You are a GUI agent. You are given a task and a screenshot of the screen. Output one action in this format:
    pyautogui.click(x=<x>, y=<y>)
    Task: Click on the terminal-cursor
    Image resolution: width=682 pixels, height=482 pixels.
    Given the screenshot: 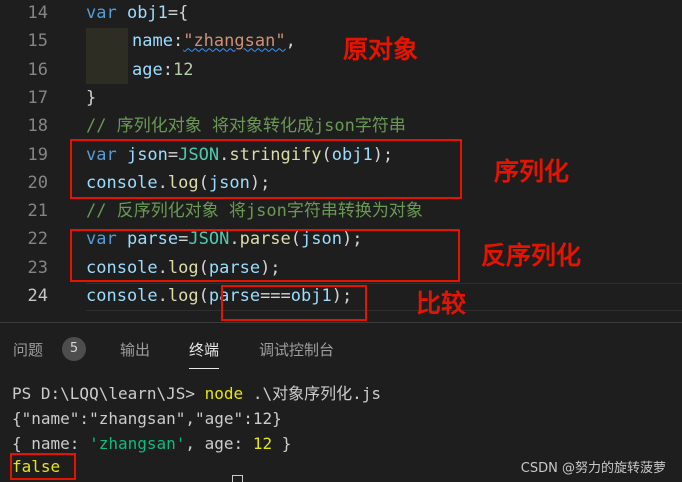 What is the action you would take?
    pyautogui.click(x=237, y=478)
    